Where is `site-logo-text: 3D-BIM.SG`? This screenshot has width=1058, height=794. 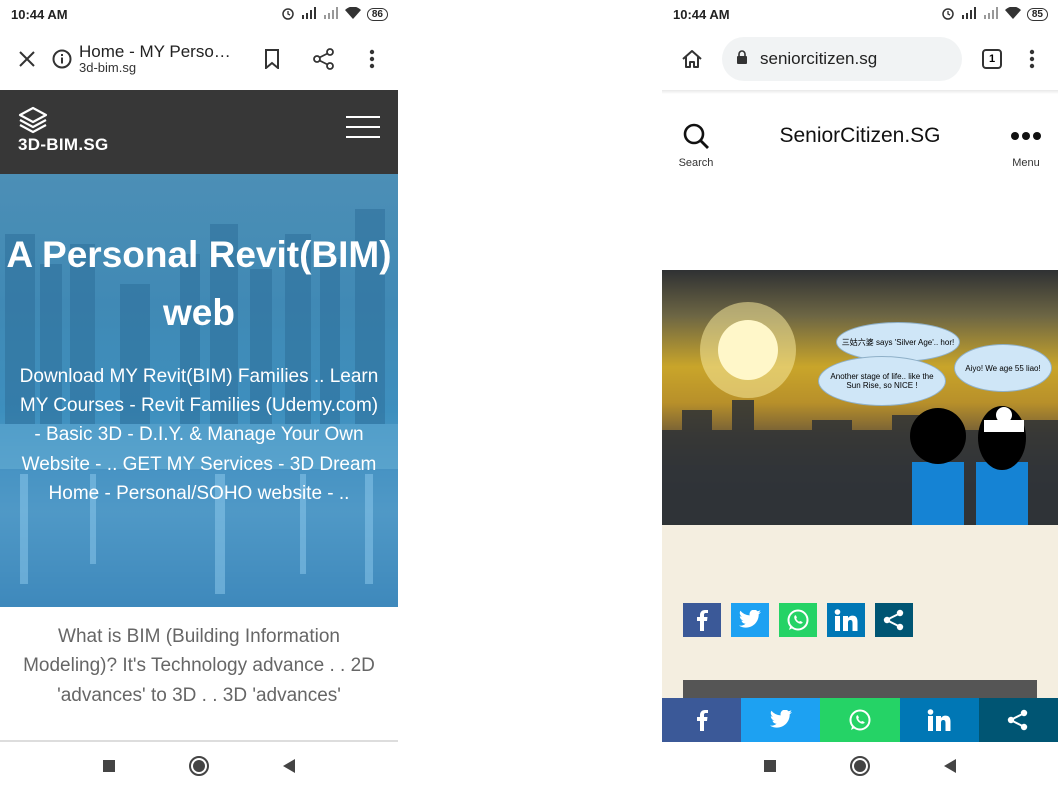
site-logo-text: 3D-BIM.SG is located at coordinates (63, 145).